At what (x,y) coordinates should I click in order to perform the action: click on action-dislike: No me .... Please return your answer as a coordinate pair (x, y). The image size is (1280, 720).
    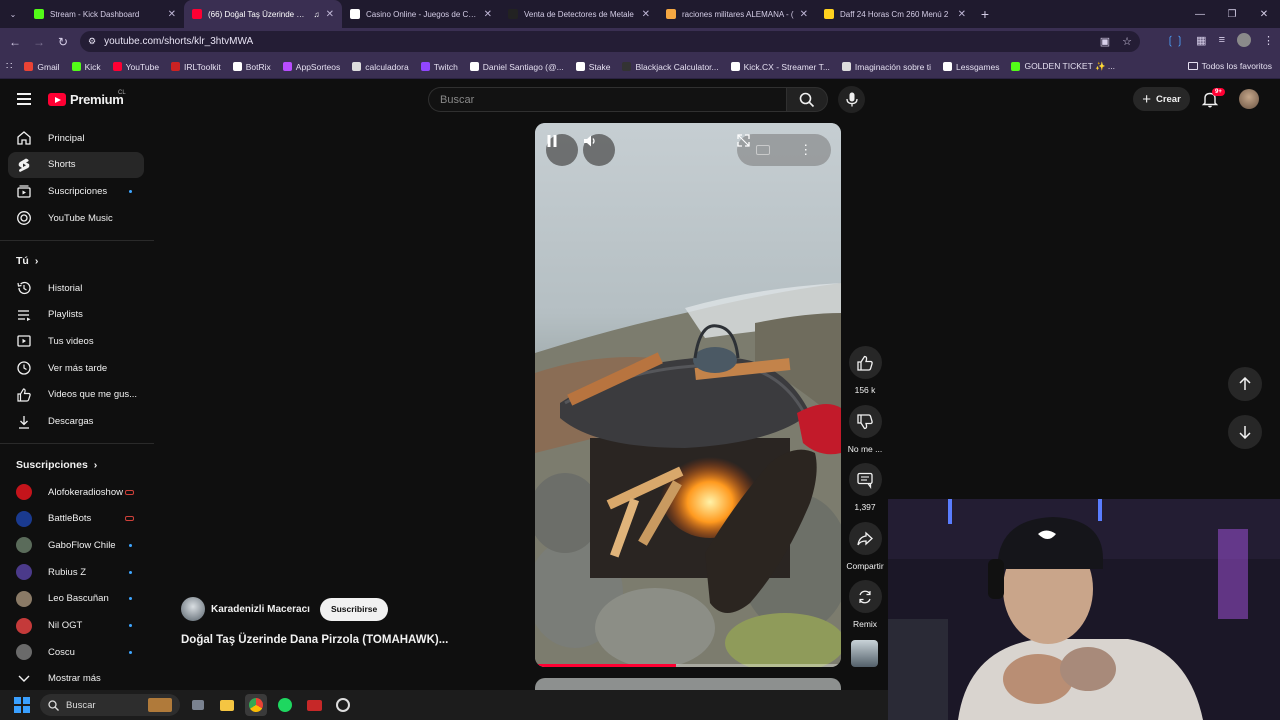
    Looking at the image, I should click on (865, 429).